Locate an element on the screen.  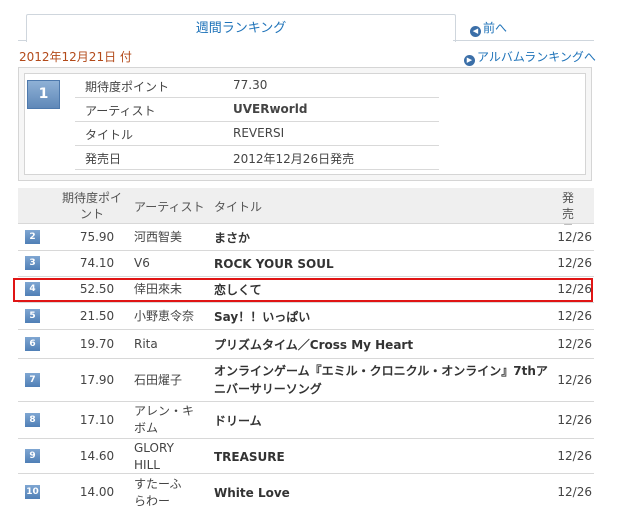
header-points: 期待度ポイント is located at coordinates (91, 206).